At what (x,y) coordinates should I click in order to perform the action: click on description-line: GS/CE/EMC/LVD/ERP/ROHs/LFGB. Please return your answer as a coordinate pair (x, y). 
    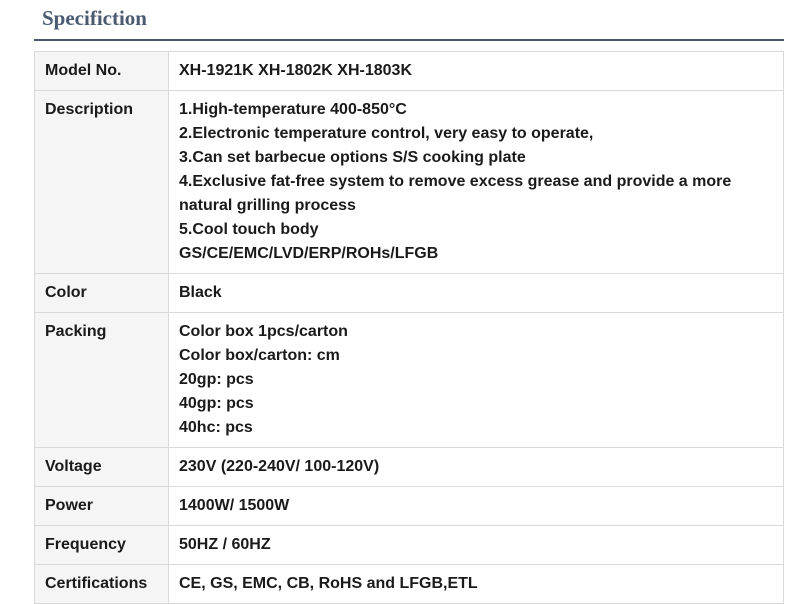
    Looking at the image, I should click on (309, 253).